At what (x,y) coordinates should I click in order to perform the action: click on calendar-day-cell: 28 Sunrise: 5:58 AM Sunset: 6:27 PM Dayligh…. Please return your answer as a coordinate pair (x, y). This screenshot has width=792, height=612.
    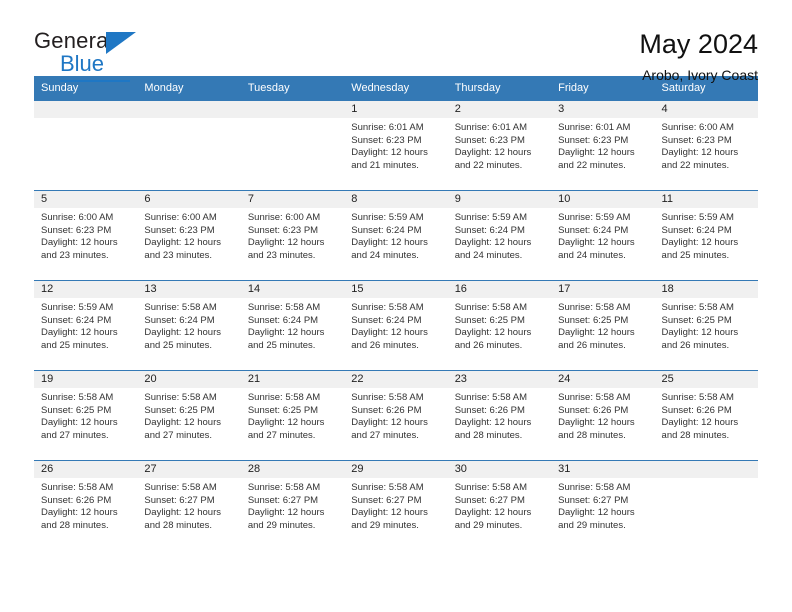
    Looking at the image, I should click on (292, 505).